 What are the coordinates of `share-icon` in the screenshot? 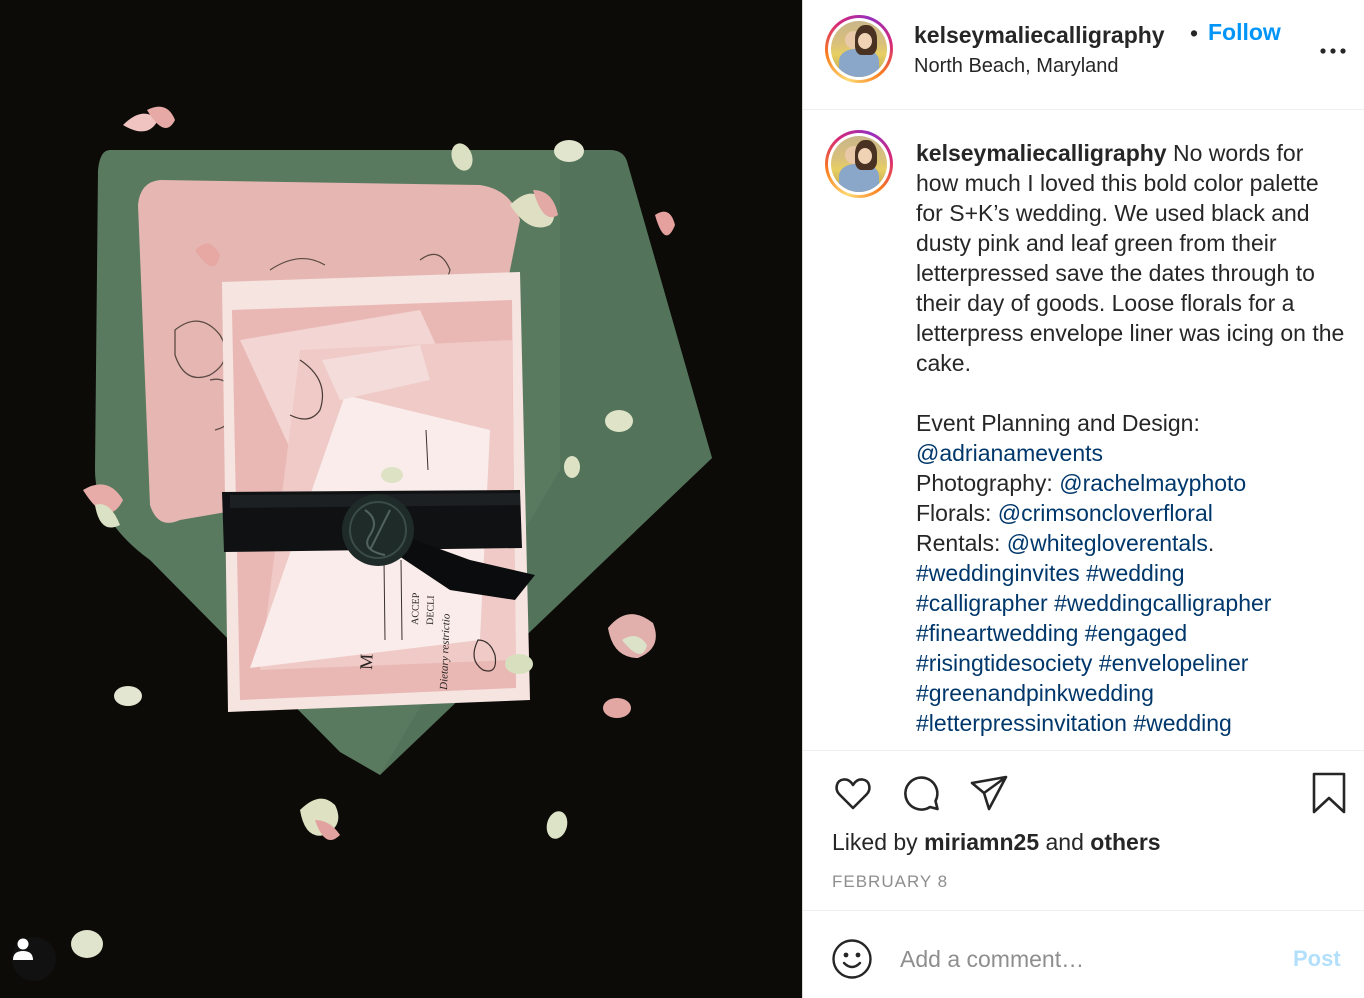 It's located at (989, 793).